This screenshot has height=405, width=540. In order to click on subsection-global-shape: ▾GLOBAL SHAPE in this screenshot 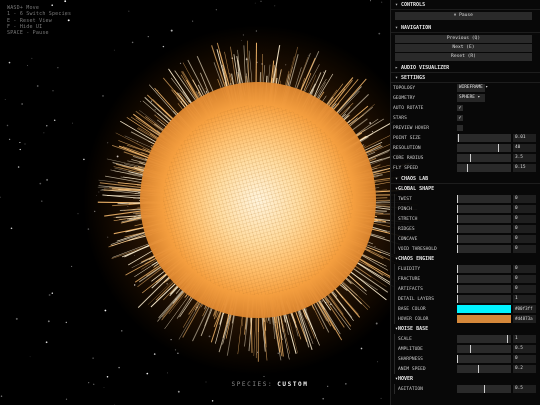, I will do `click(465, 189)`.